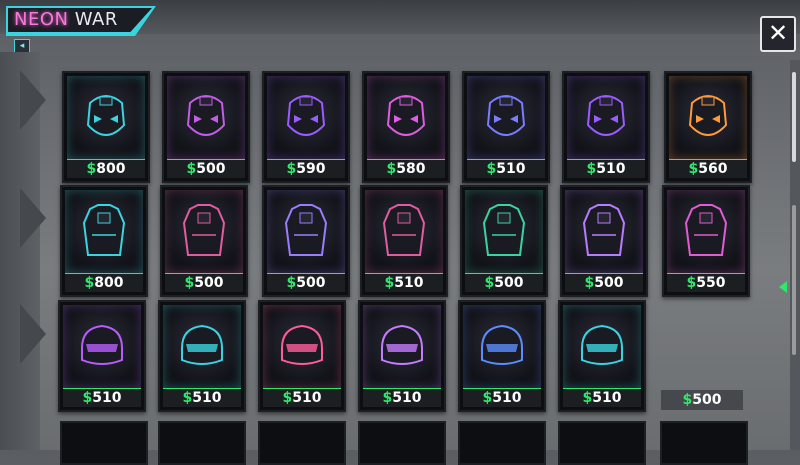  I want to click on close-button: ✕, so click(778, 34).